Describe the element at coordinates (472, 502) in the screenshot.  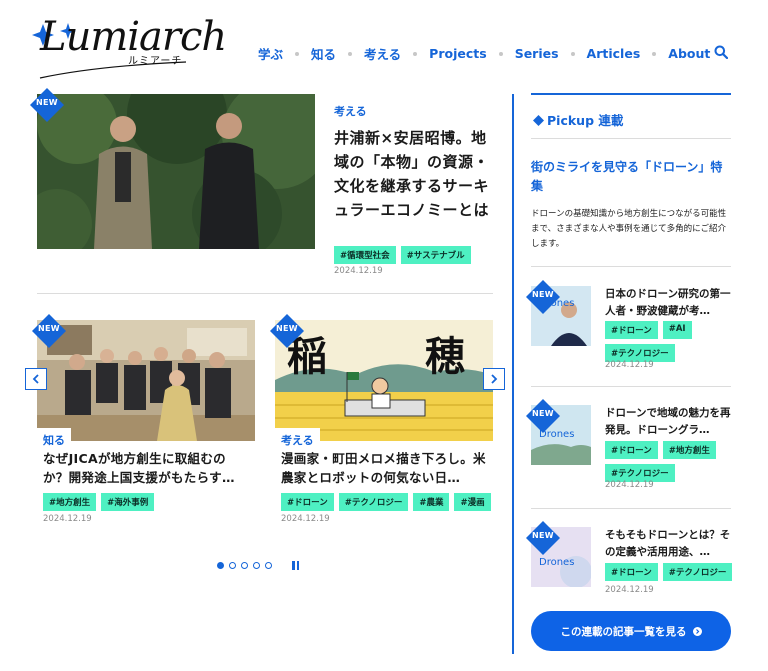
I see `tag: #漫画` at that location.